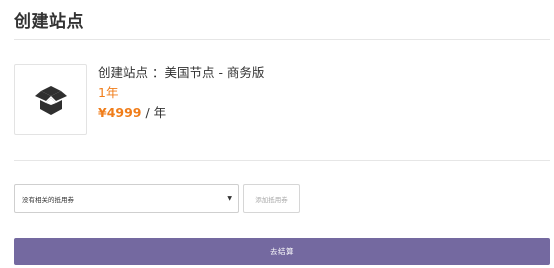 The height and width of the screenshot is (268, 554). I want to click on product-thumbnail, so click(50, 99).